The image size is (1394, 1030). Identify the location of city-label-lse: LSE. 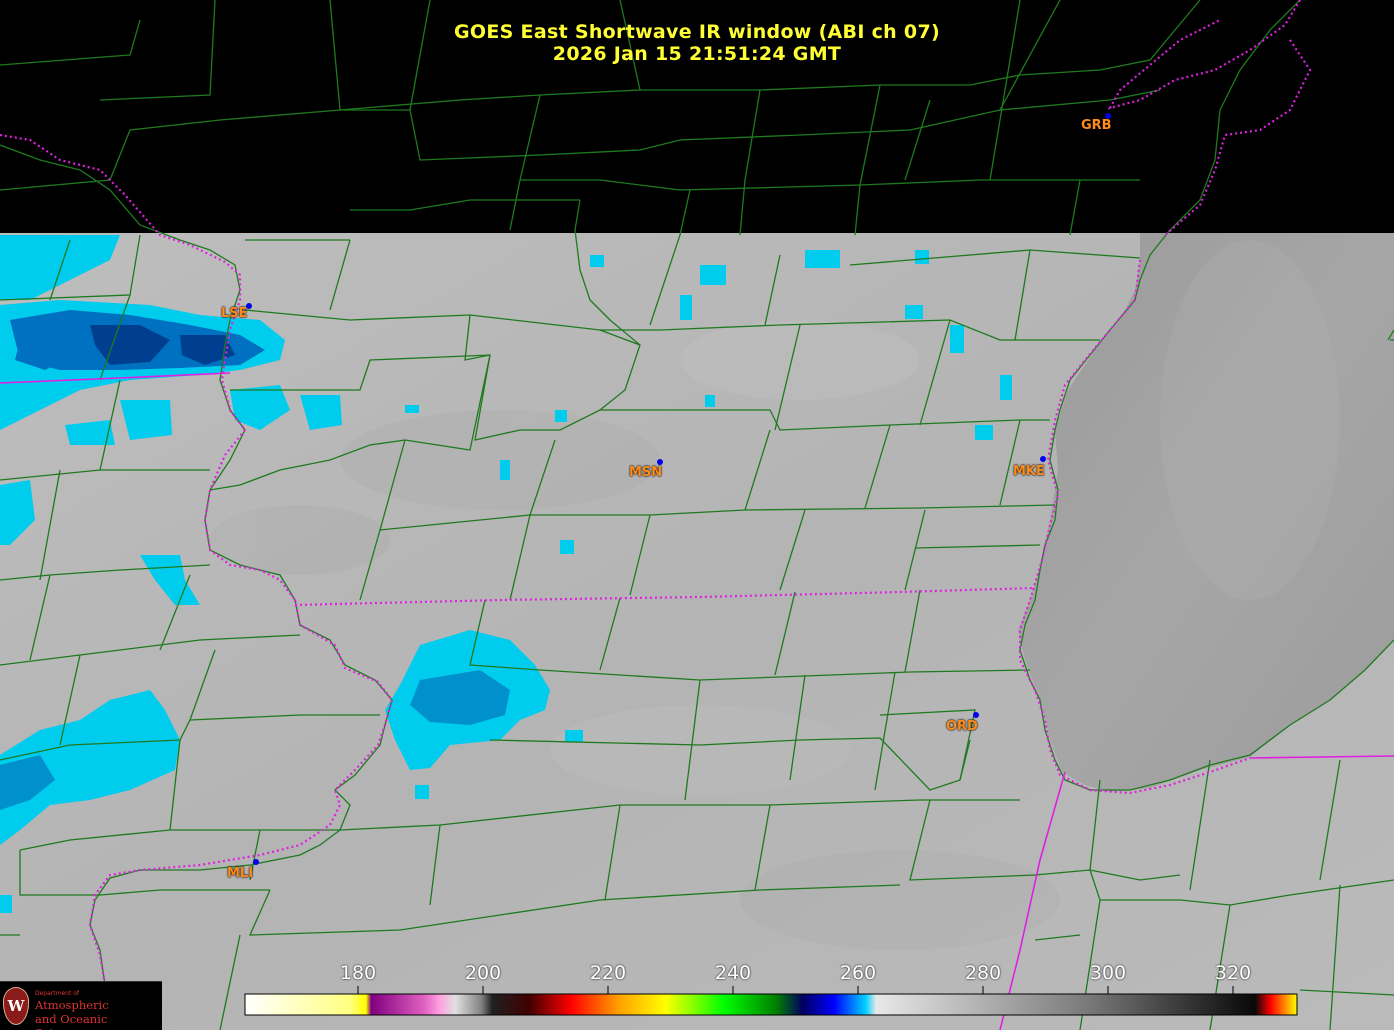
(234, 313).